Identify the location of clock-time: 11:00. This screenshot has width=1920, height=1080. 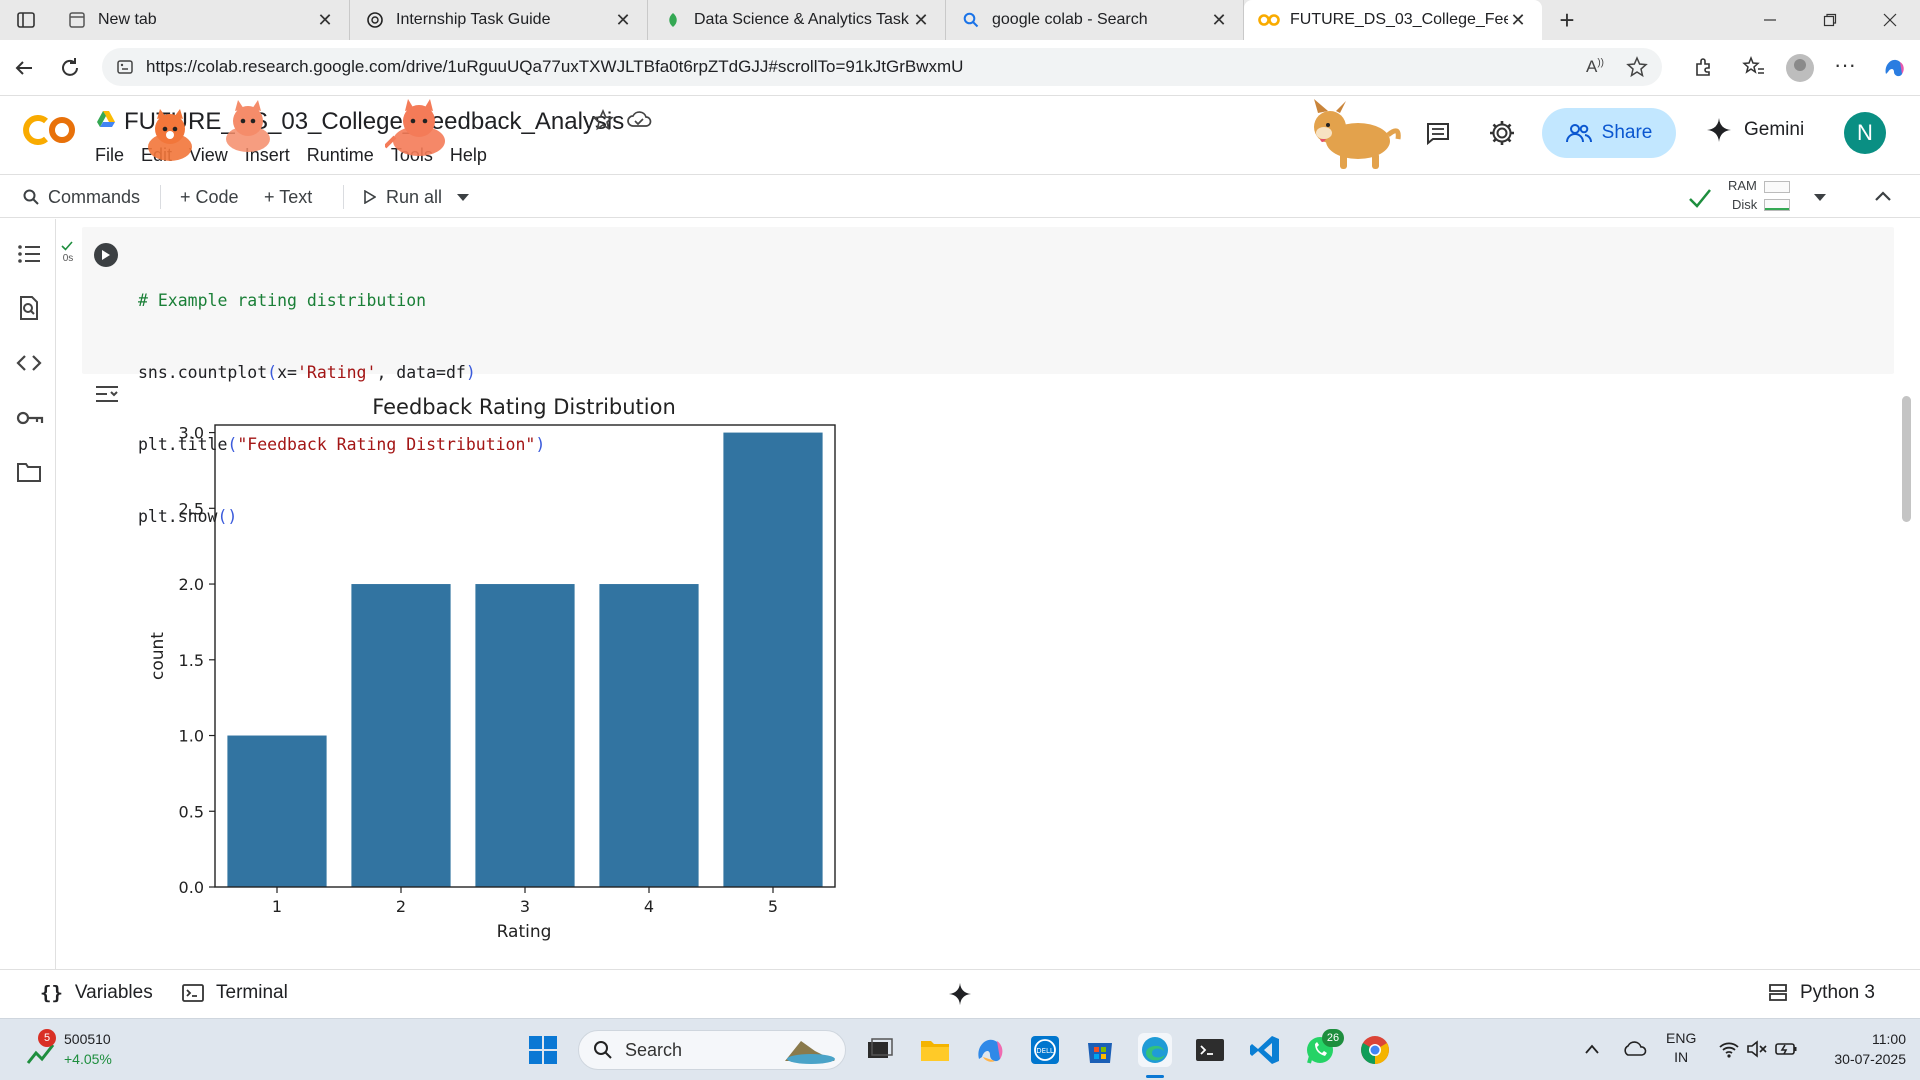
(1889, 1039).